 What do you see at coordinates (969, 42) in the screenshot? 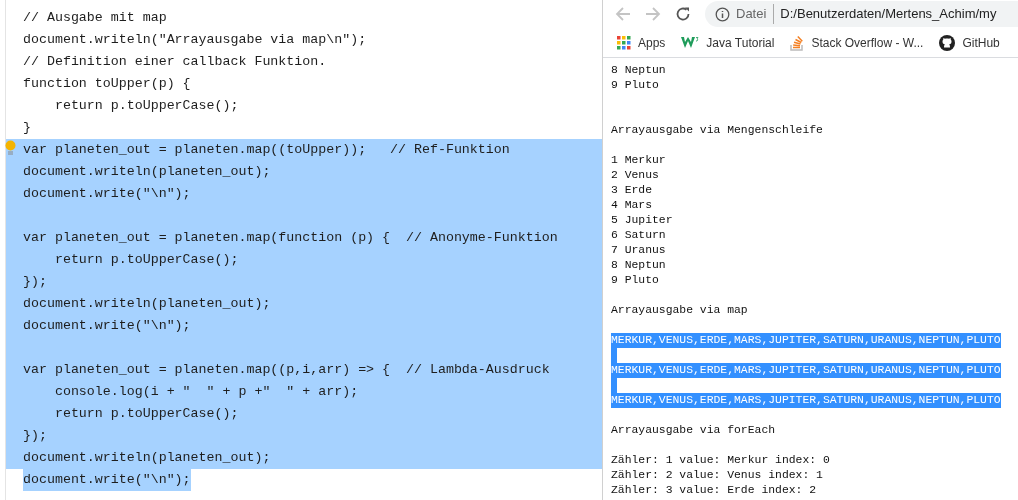
I see `bookmark-item: GitHub` at bounding box center [969, 42].